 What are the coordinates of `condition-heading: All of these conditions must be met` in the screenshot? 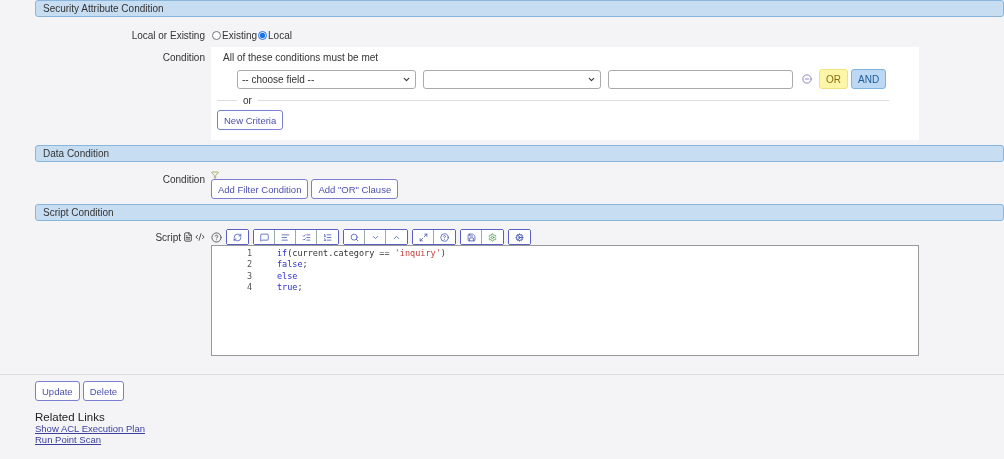 It's located at (301, 57).